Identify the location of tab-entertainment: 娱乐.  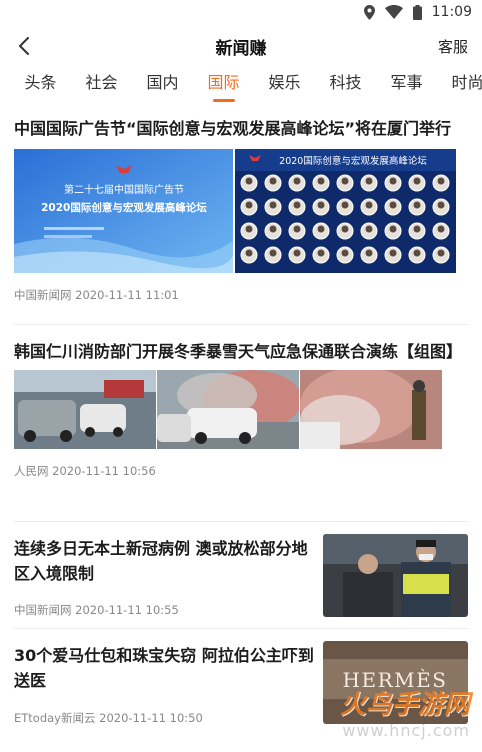
(284, 89).